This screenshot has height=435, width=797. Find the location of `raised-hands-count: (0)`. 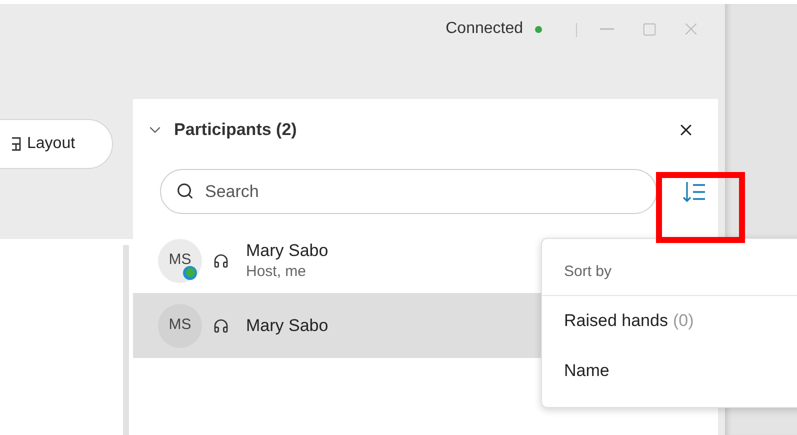

raised-hands-count: (0) is located at coordinates (683, 321).